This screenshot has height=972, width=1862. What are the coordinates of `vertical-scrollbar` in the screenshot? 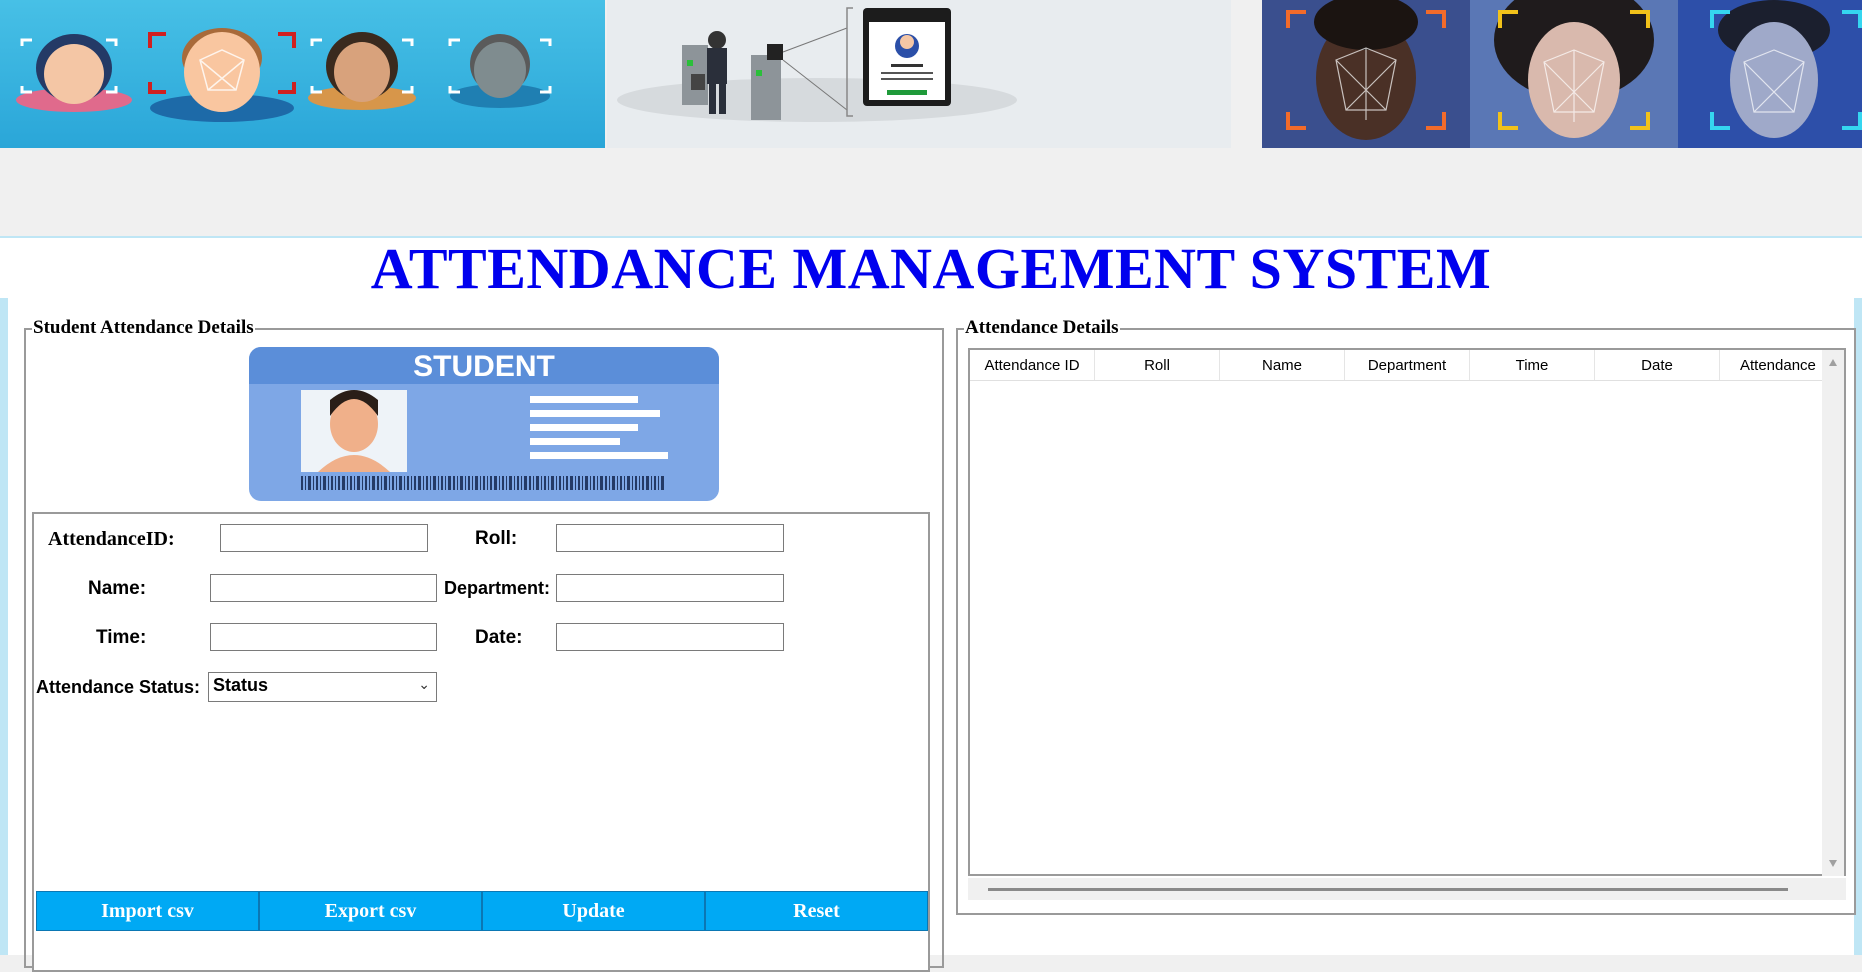 It's located at (1833, 613).